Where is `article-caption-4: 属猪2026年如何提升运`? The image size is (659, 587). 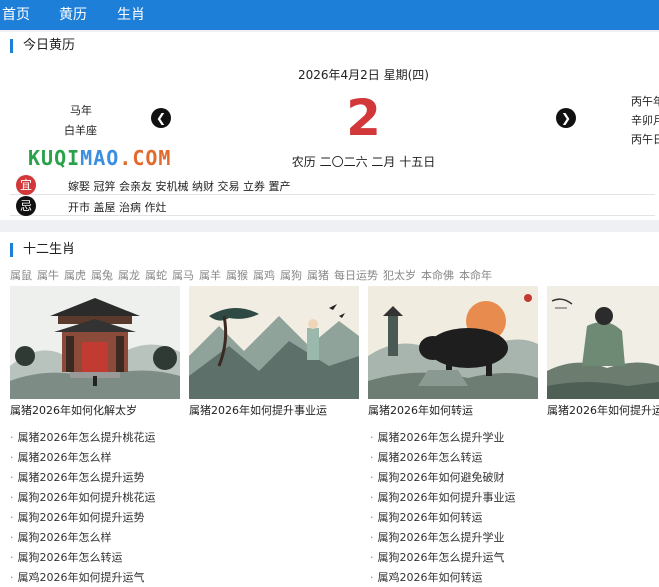 article-caption-4: 属猪2026年如何提升运 is located at coordinates (603, 410).